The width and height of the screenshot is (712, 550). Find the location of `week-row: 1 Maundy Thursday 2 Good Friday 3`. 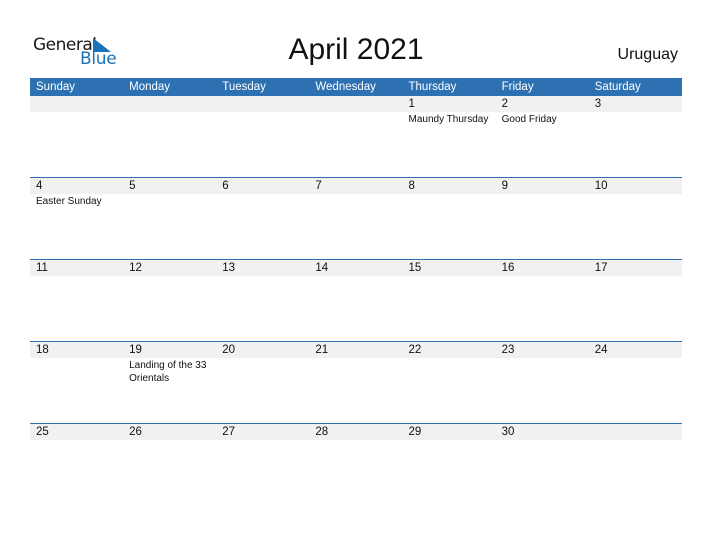

week-row: 1 Maundy Thursday 2 Good Friday 3 is located at coordinates (356, 136).